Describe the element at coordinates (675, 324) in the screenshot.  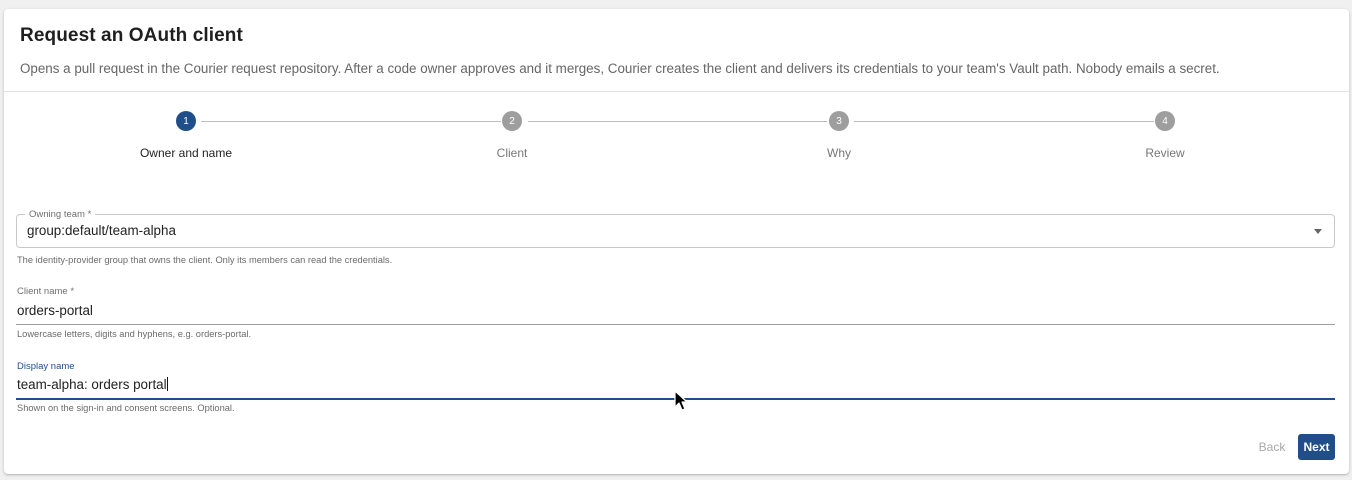
I see `client-name-underline` at that location.